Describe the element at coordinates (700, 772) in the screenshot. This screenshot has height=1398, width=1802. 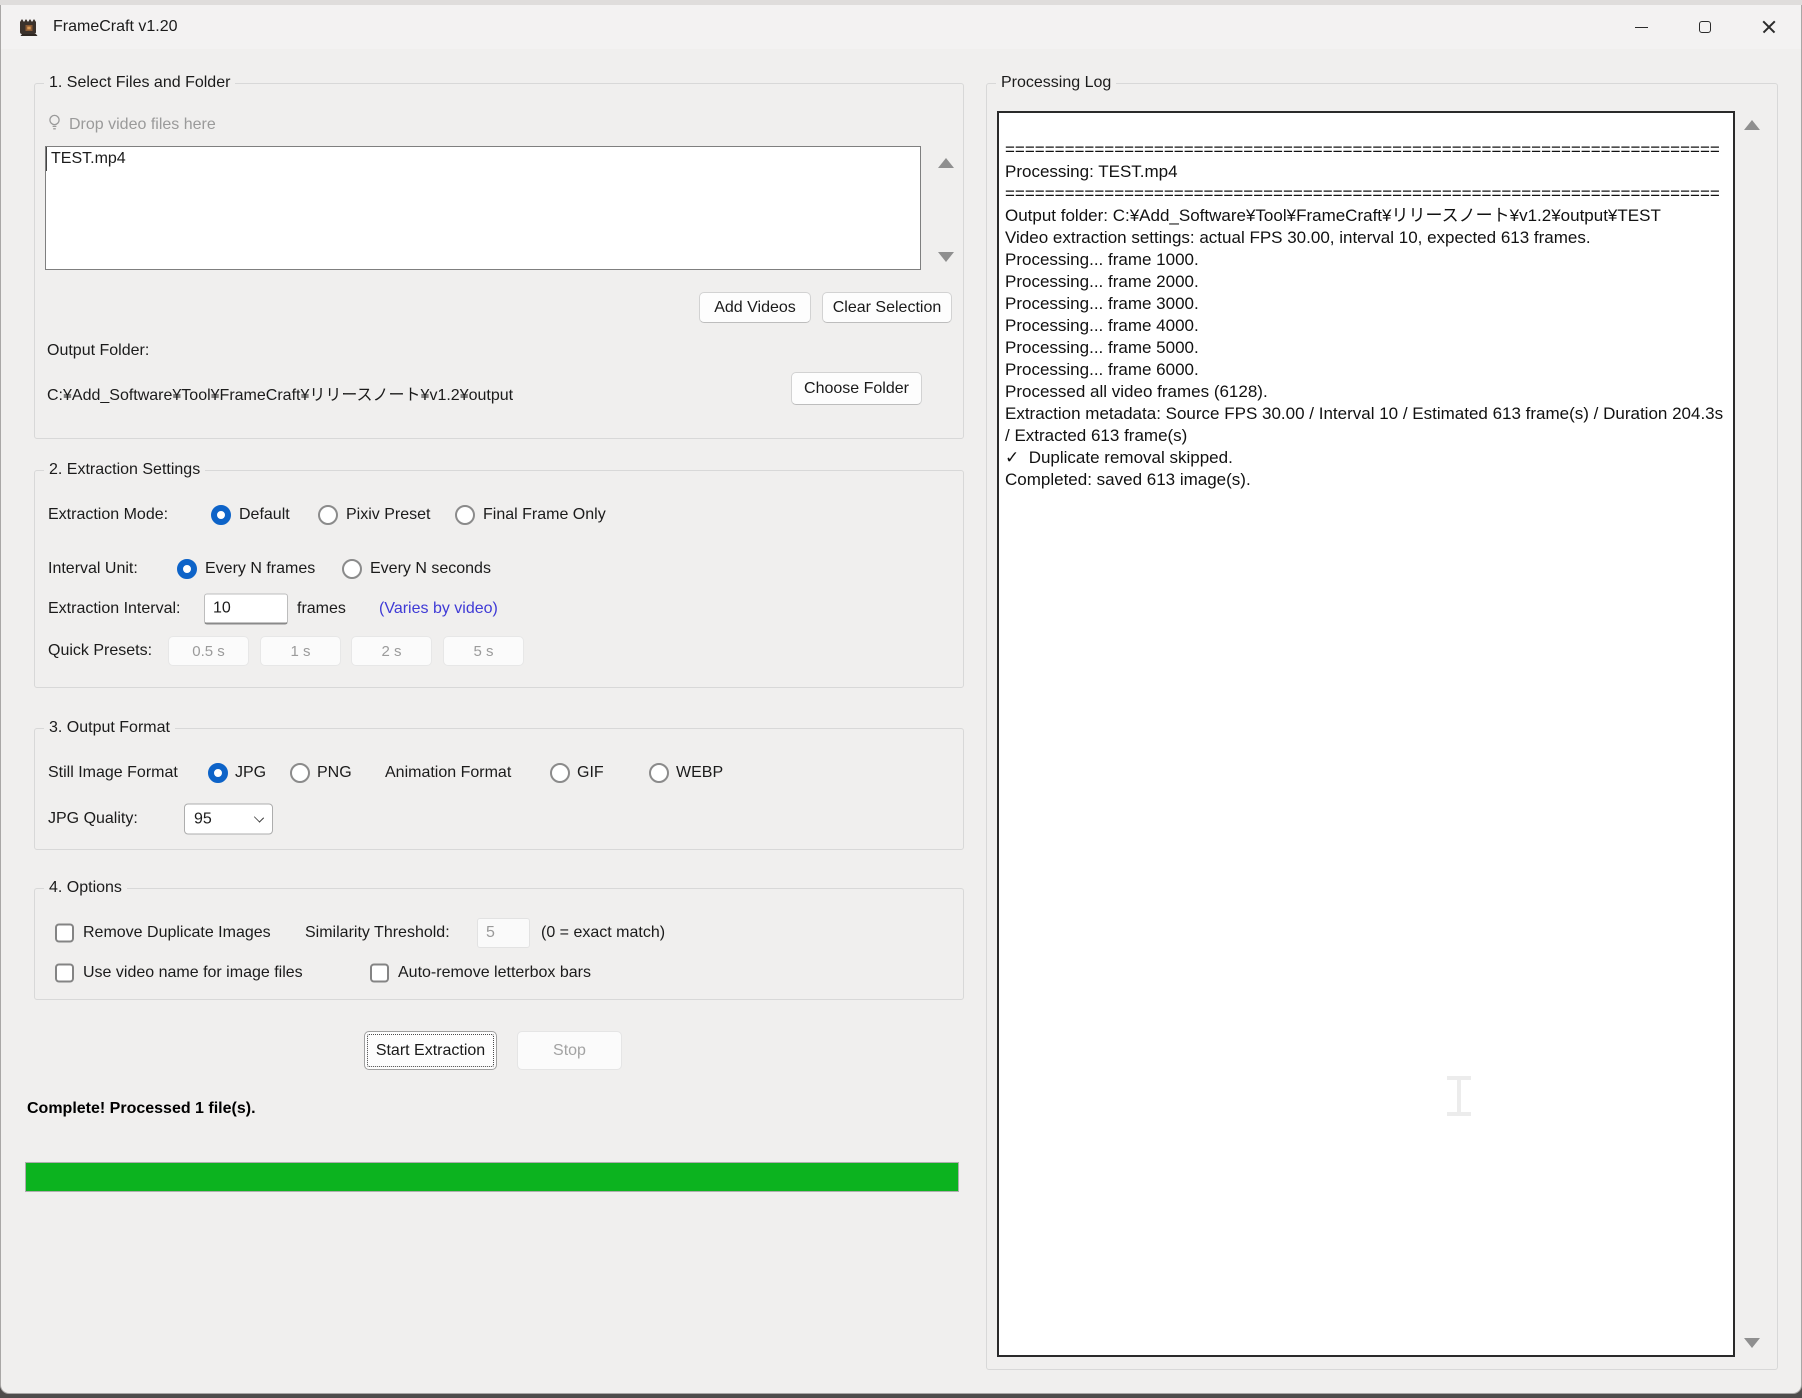
I see `radio-webp-label: WEBP` at that location.